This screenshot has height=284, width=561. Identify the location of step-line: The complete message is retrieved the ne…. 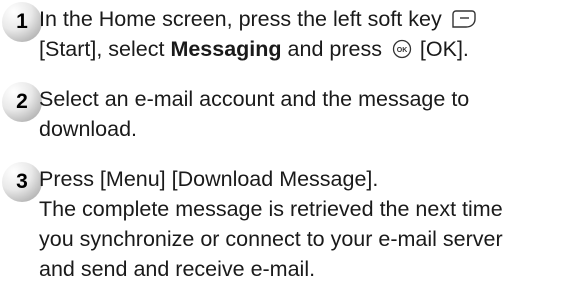
(271, 209).